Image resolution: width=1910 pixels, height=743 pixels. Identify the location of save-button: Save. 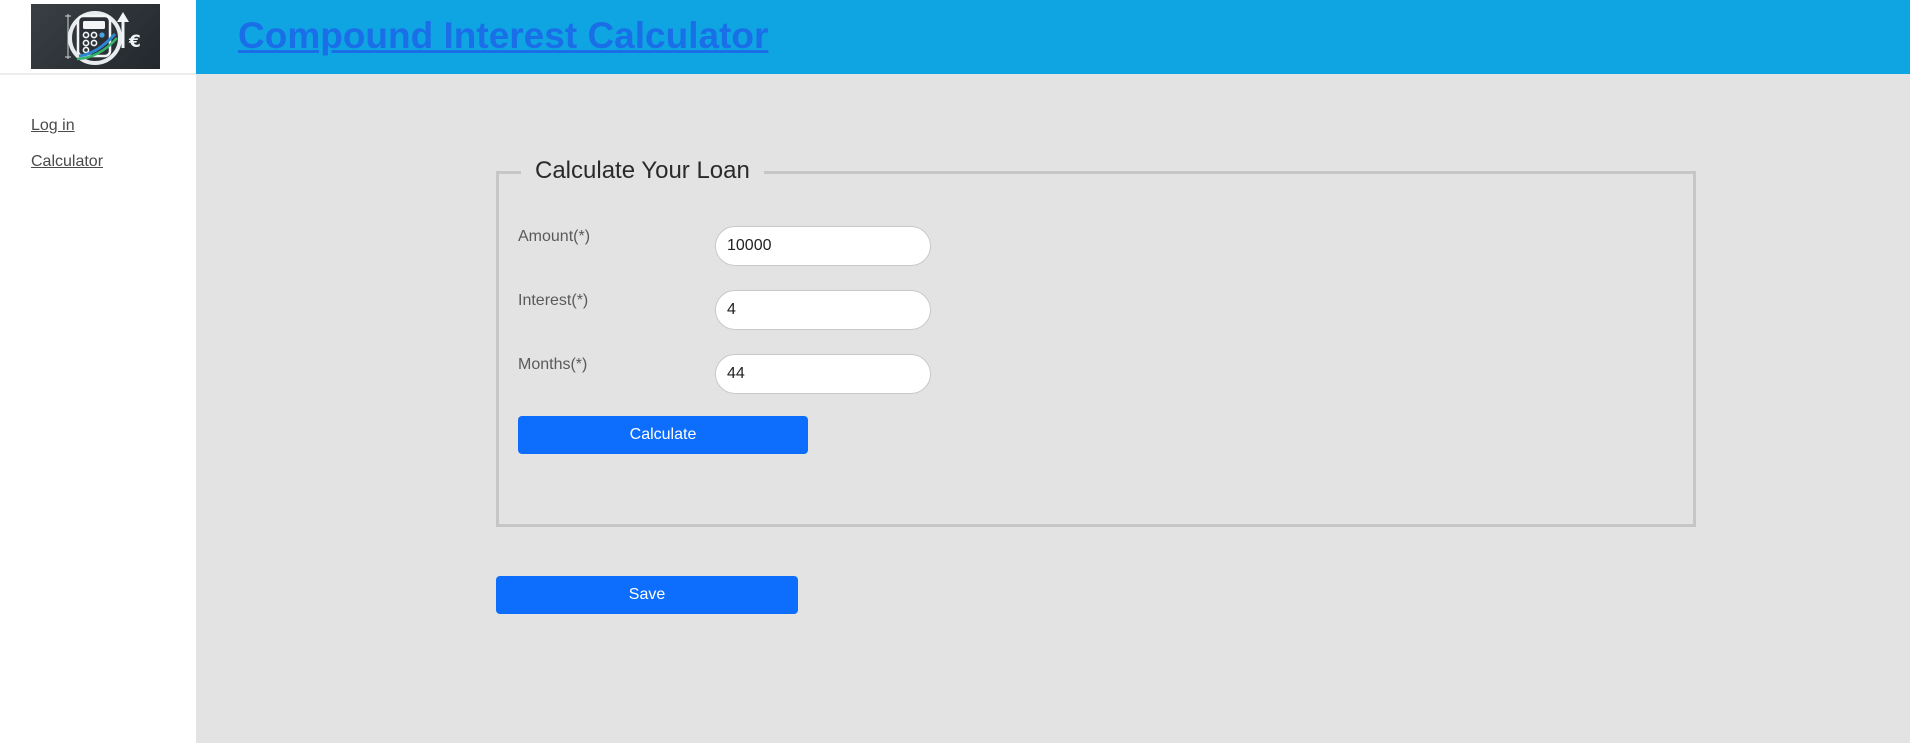
(647, 595).